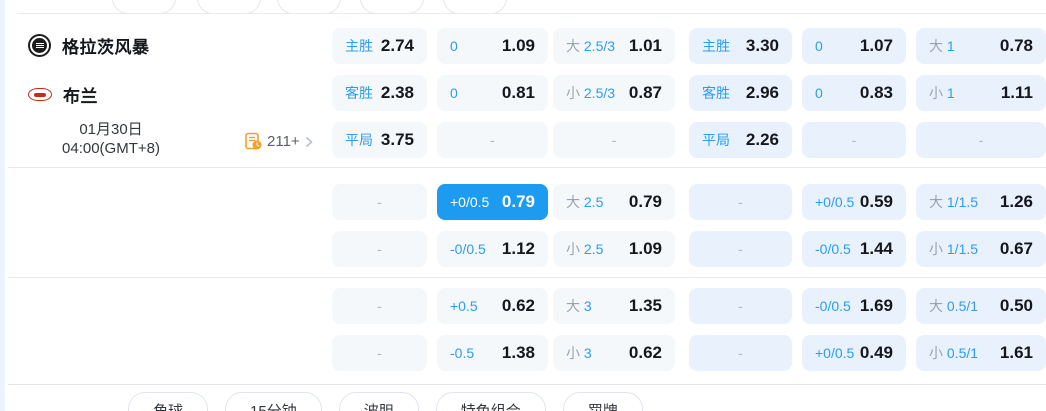 The image size is (1046, 411). I want to click on away-team-name: 布兰, so click(80, 96).